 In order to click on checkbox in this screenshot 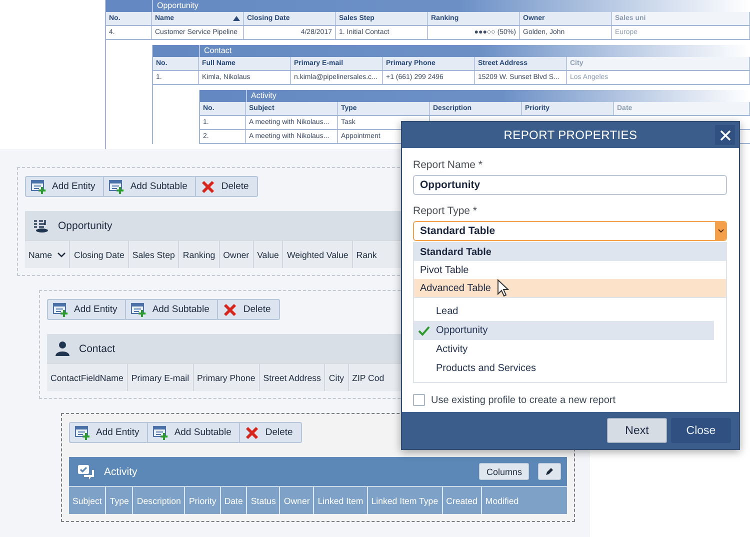, I will do `click(419, 400)`.